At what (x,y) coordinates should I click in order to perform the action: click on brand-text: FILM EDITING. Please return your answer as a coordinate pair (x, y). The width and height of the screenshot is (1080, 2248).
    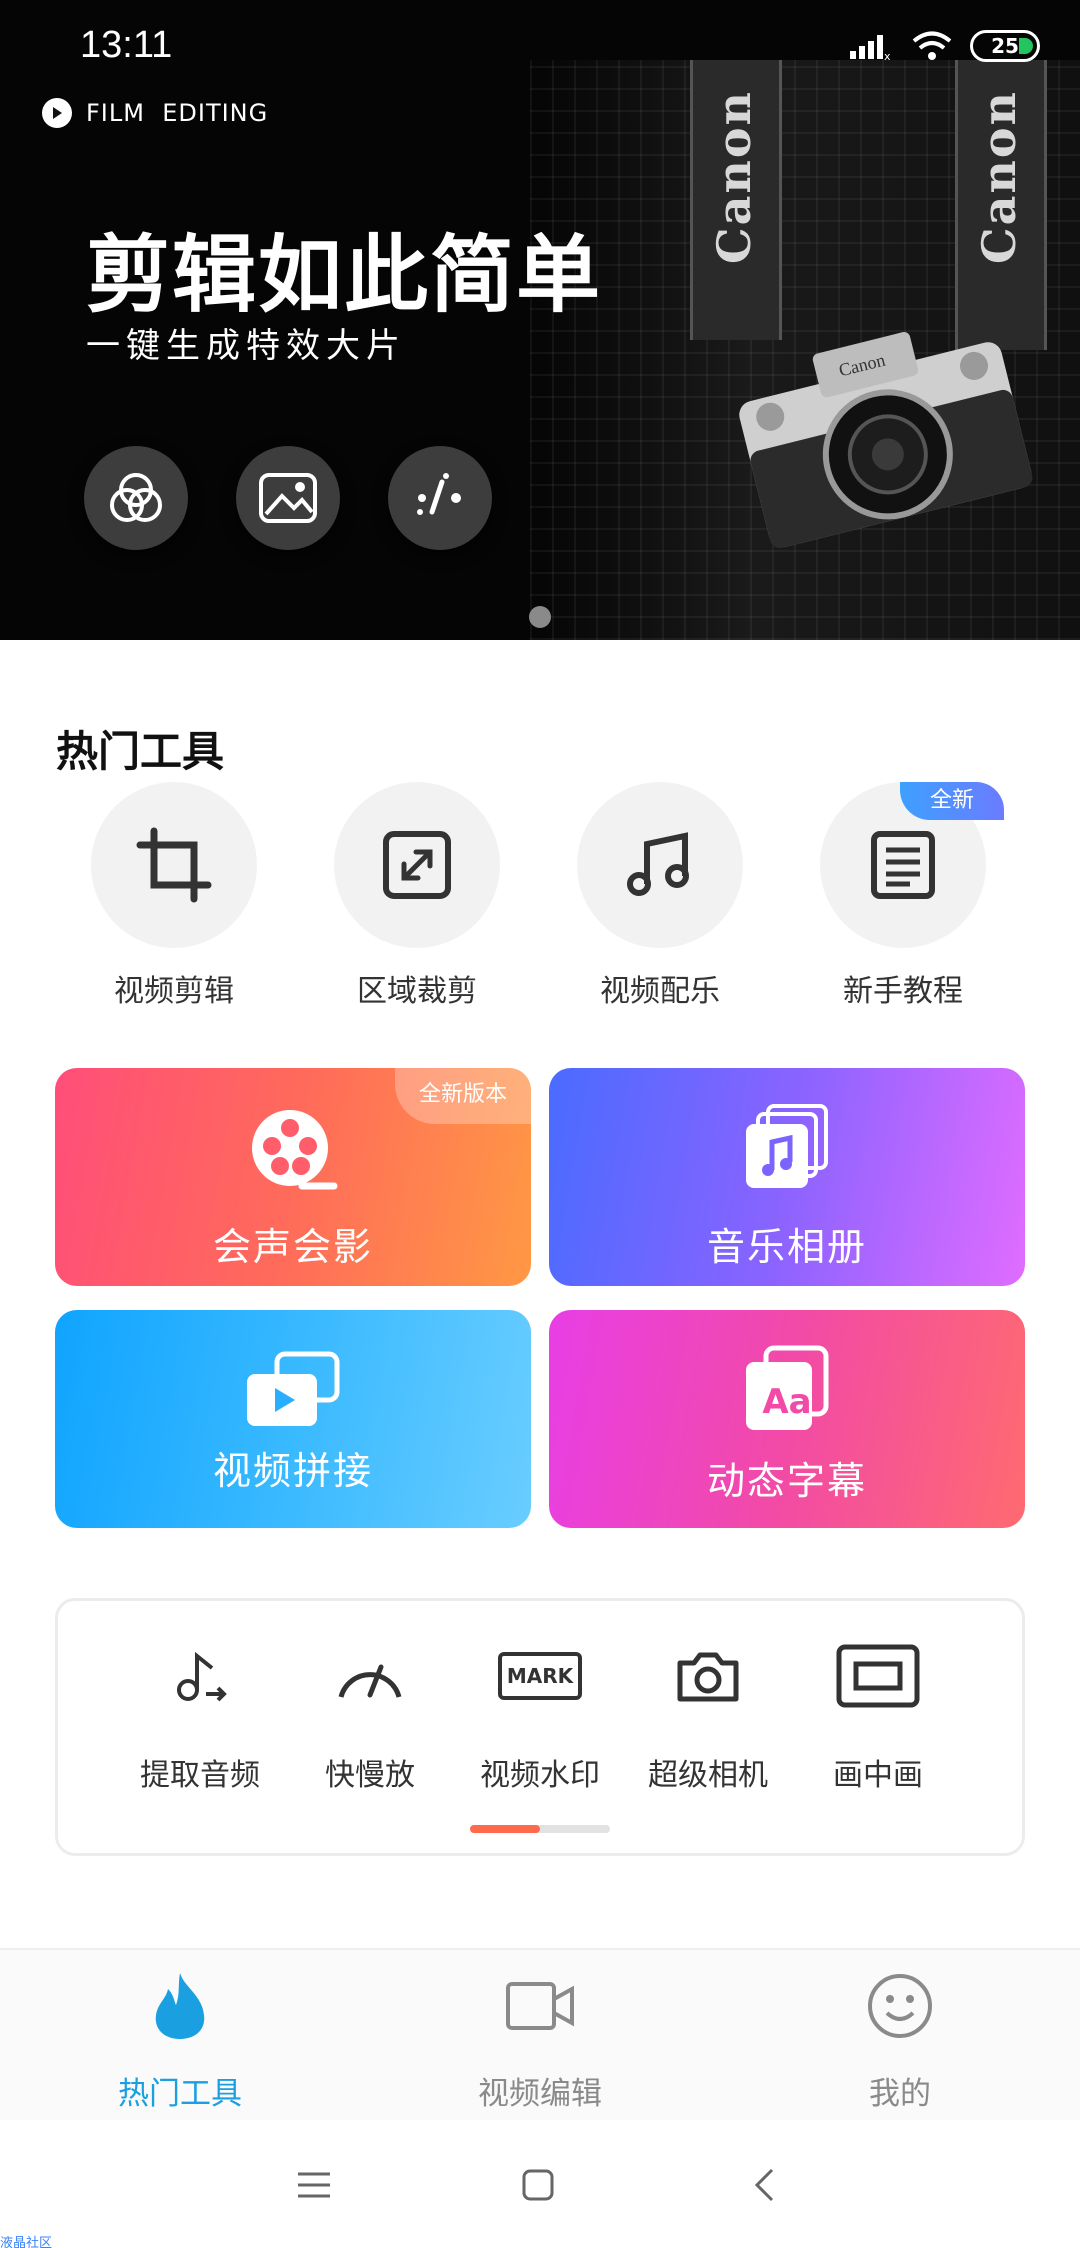
    Looking at the image, I should click on (177, 113).